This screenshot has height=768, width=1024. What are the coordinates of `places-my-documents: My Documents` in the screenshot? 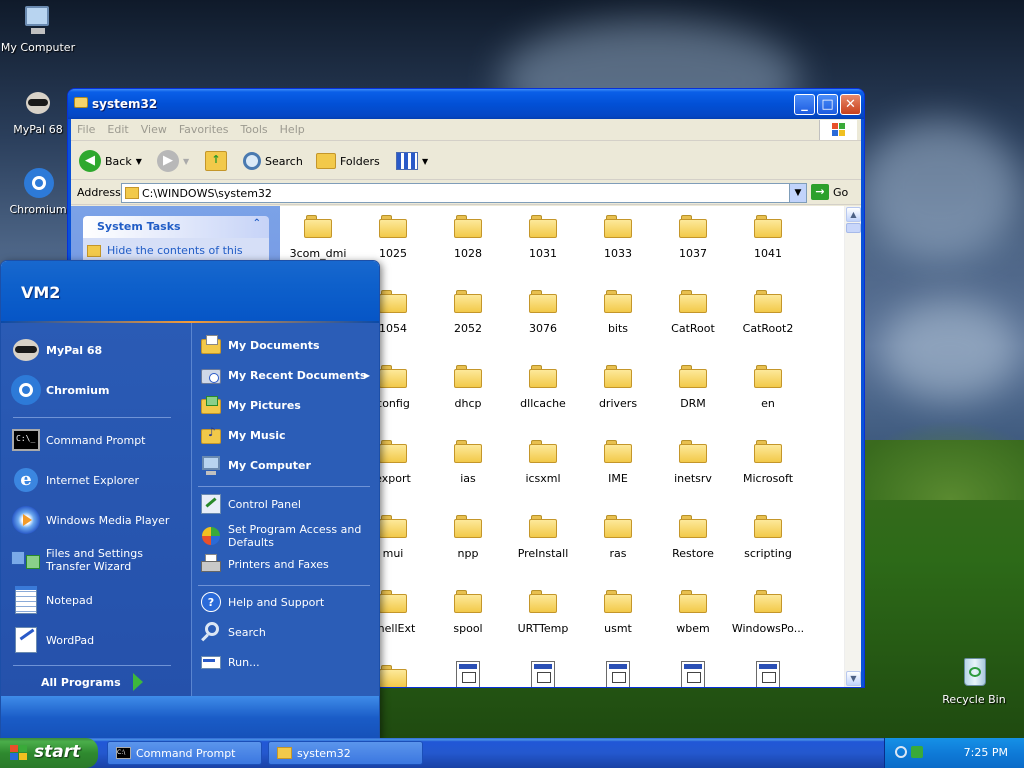 It's located at (260, 345).